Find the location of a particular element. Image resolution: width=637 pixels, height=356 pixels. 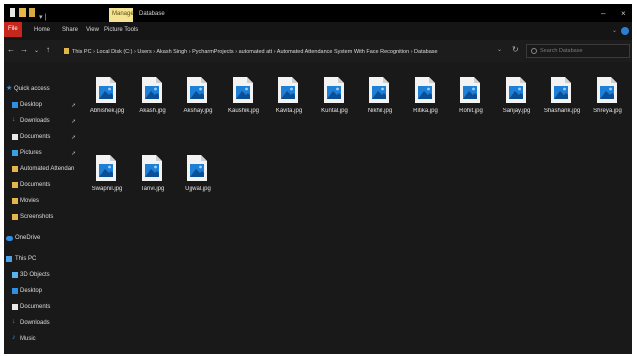

file-item: Kavita.jpg is located at coordinates (289, 111).